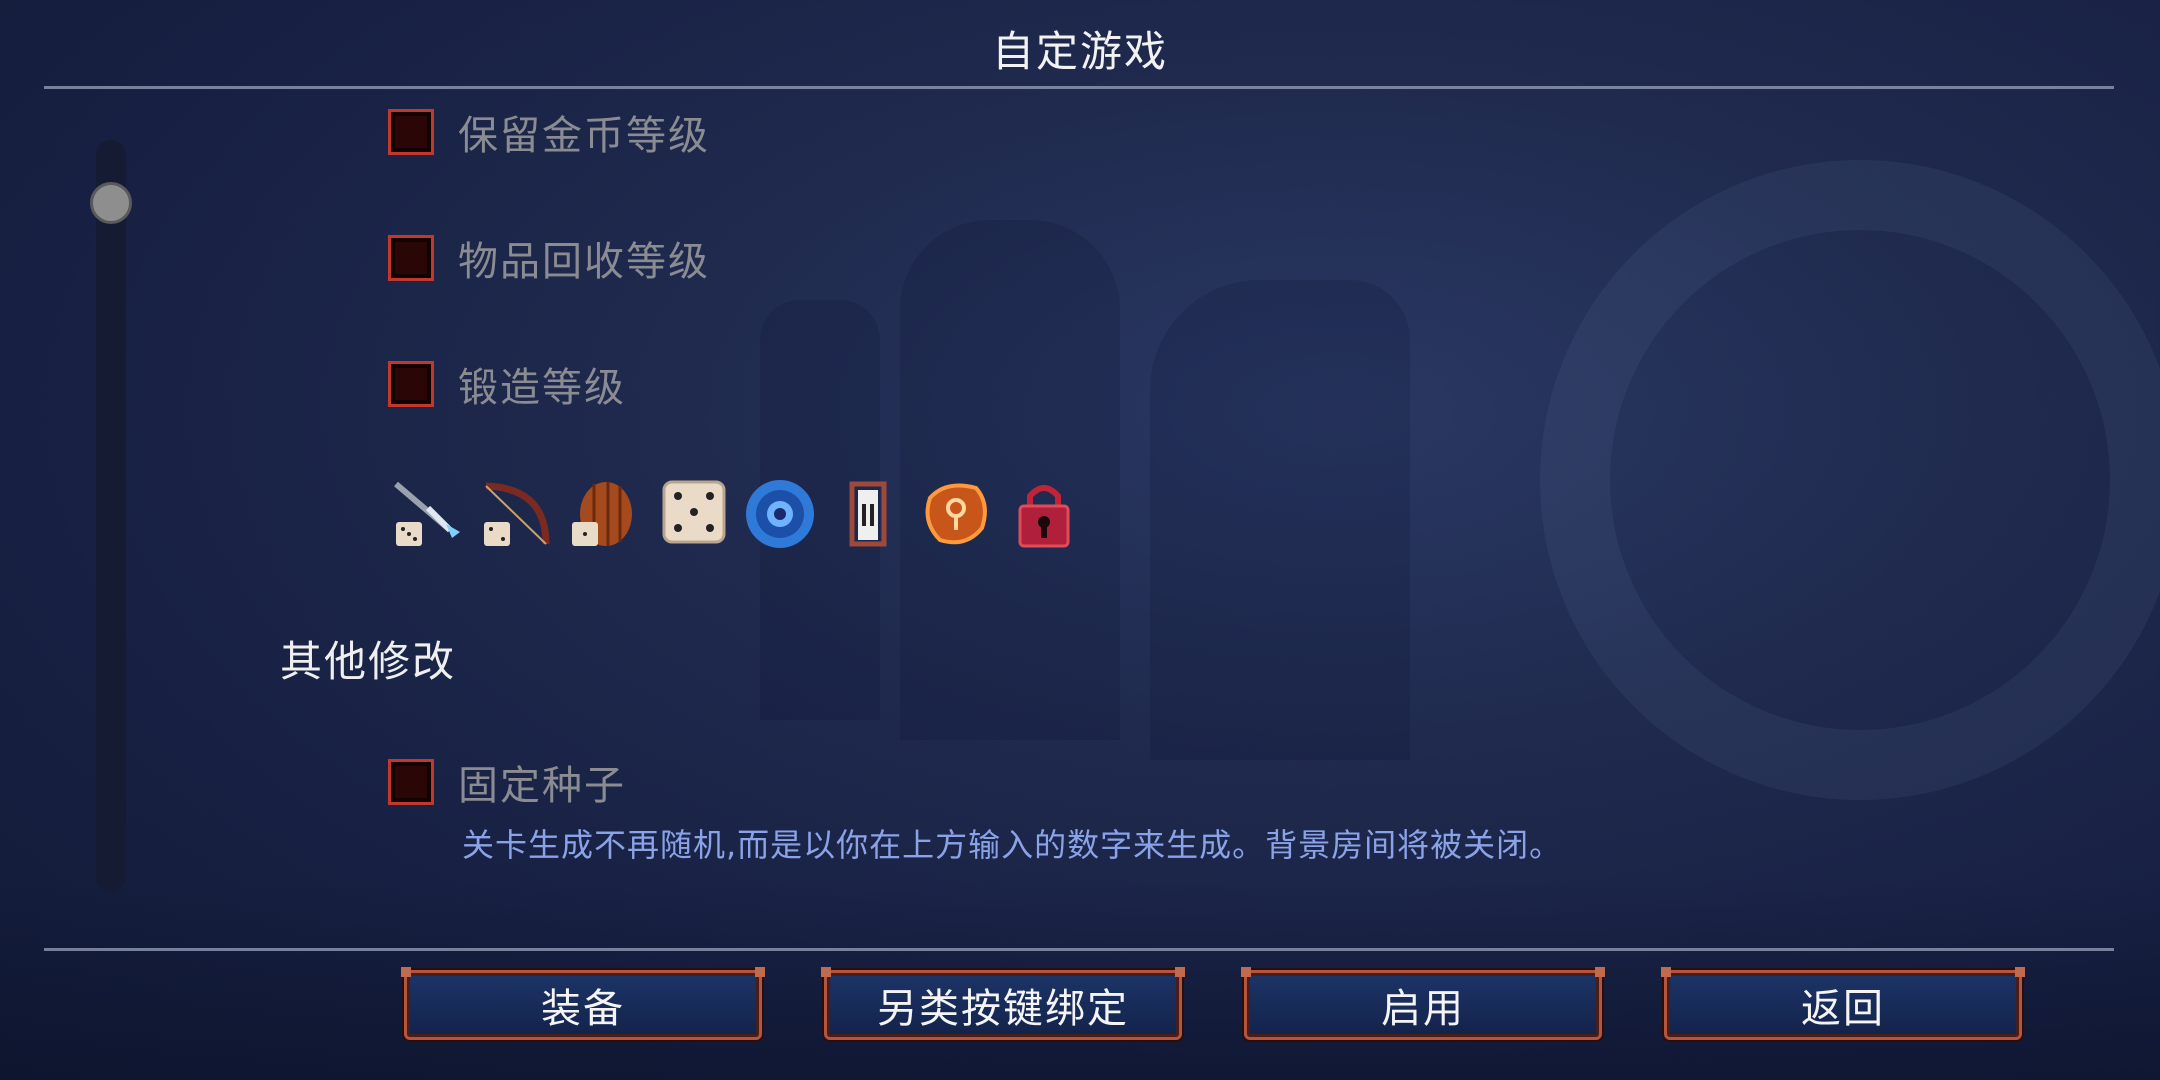  What do you see at coordinates (111, 516) in the screenshot?
I see `scrollbar-track` at bounding box center [111, 516].